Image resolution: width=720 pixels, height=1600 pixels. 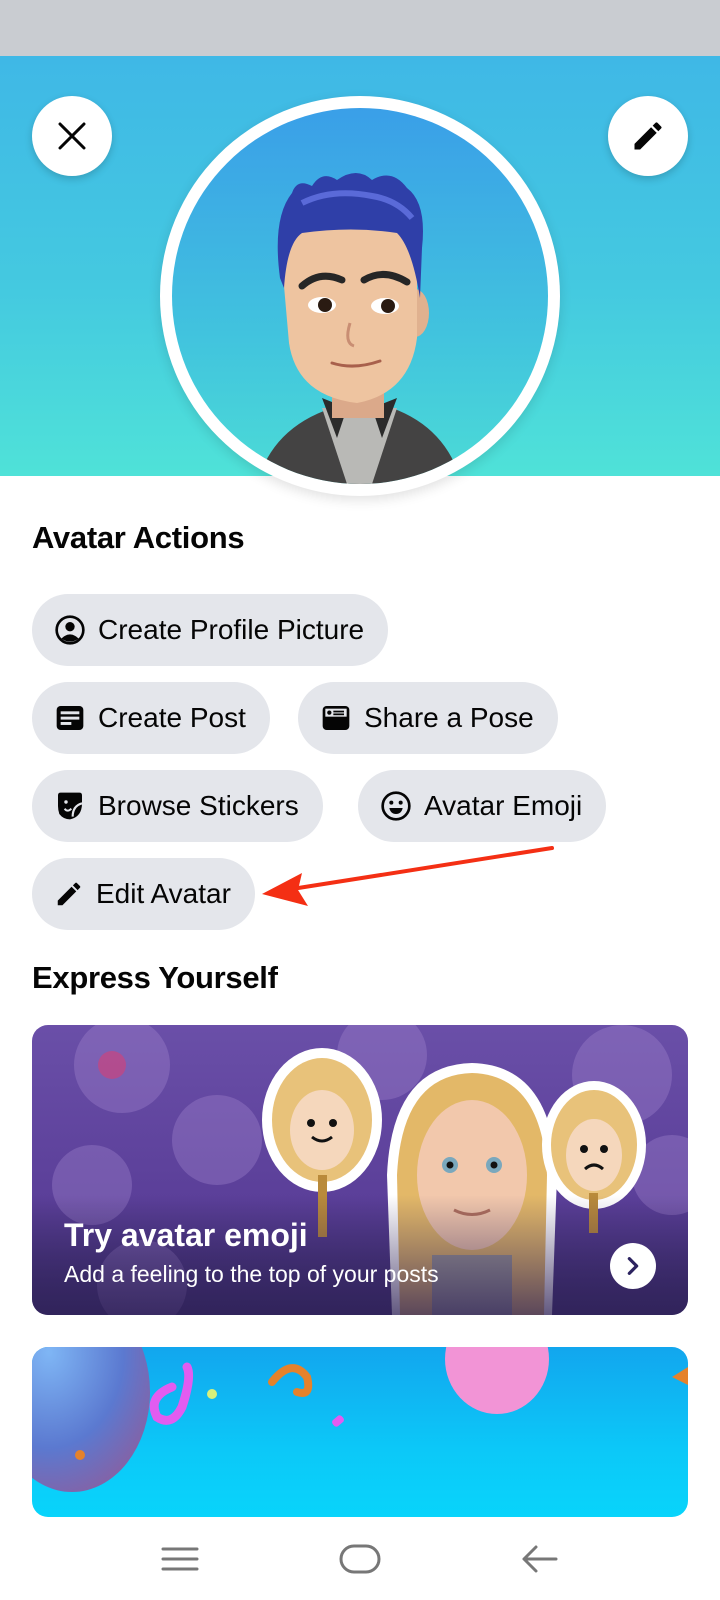 I want to click on post-icon, so click(x=70, y=718).